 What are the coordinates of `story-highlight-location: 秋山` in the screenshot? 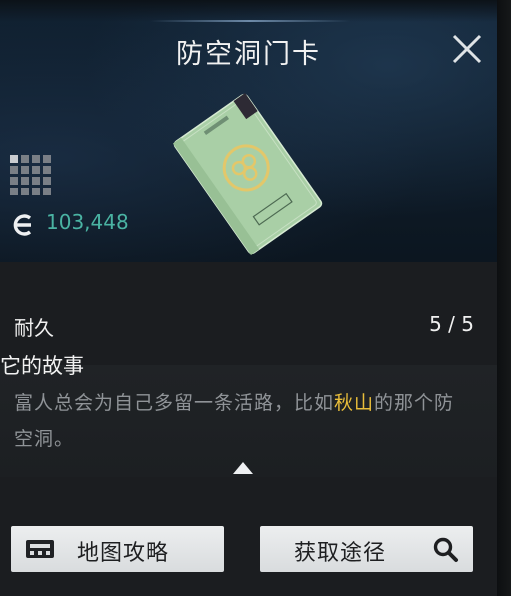 It's located at (354, 403).